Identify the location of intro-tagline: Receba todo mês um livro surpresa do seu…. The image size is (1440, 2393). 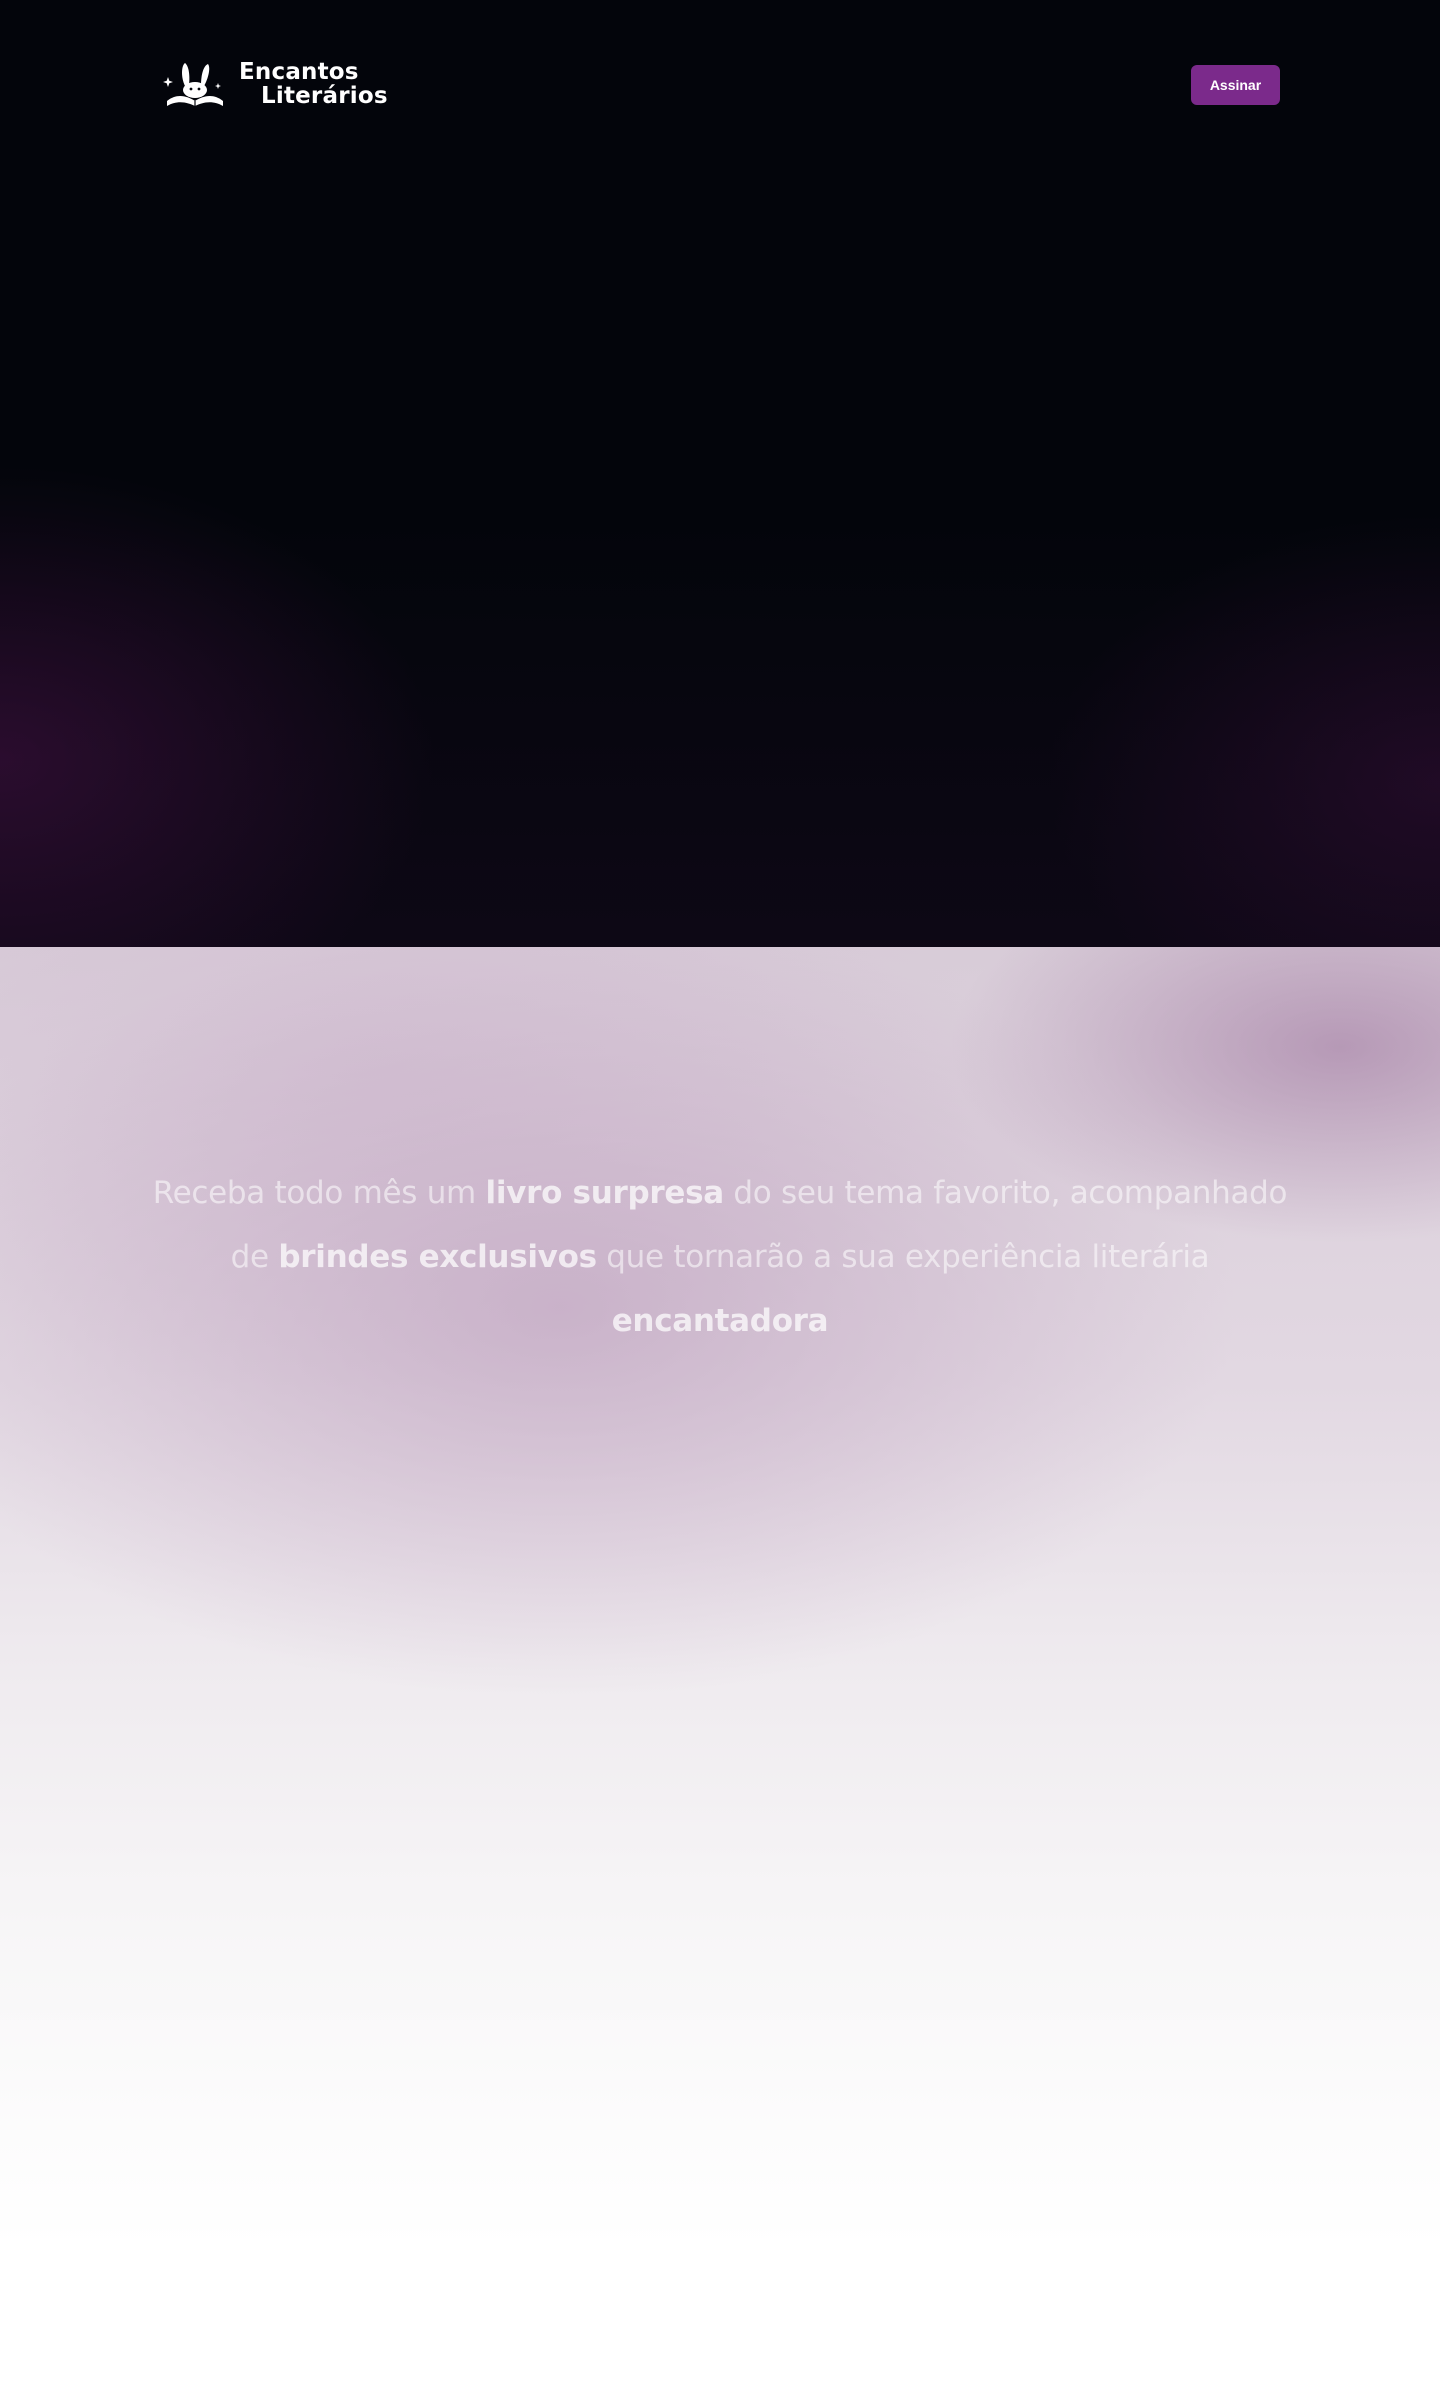
(720, 1257).